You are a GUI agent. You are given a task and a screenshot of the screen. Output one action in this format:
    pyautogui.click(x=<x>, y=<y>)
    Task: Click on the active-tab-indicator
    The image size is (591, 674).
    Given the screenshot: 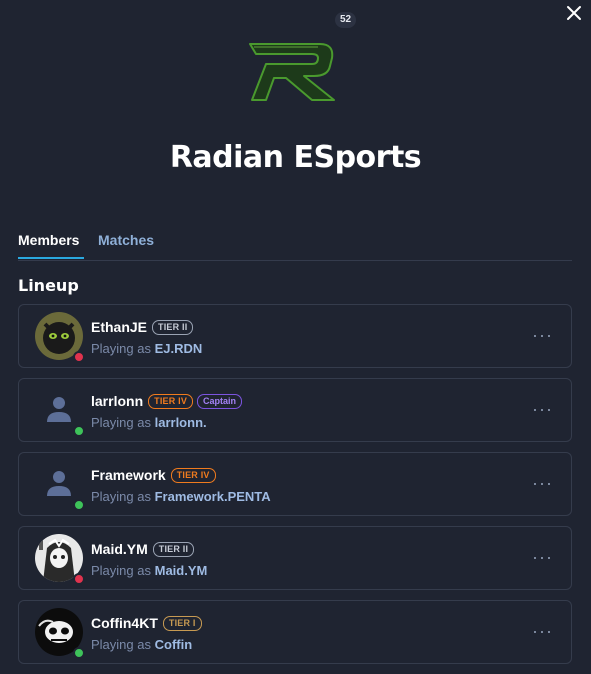 What is the action you would take?
    pyautogui.click(x=51, y=258)
    